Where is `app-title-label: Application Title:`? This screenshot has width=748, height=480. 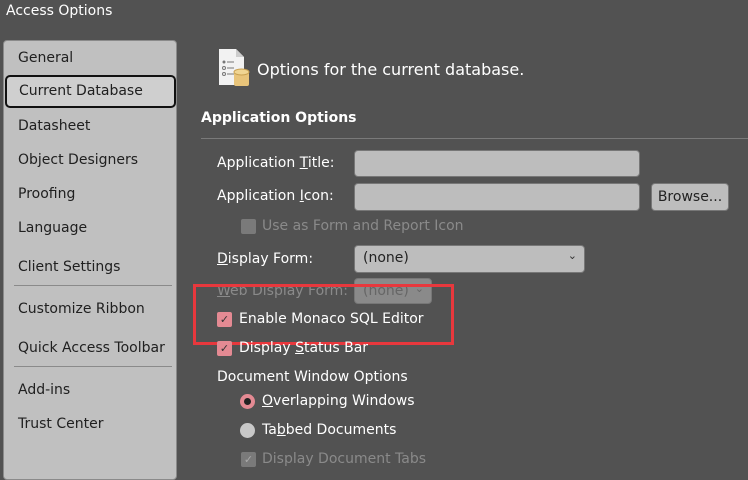 app-title-label: Application Title: is located at coordinates (276, 163).